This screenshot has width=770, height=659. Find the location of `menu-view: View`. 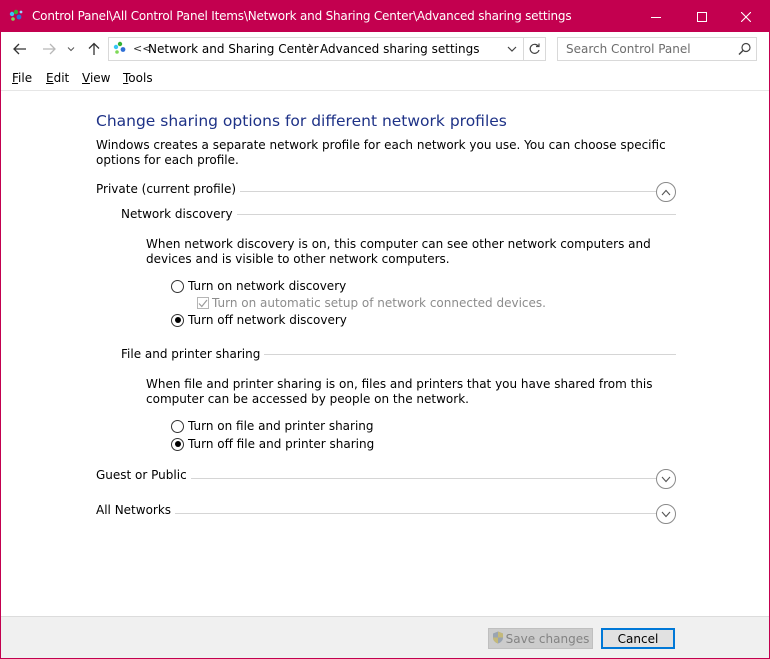

menu-view: View is located at coordinates (96, 78).